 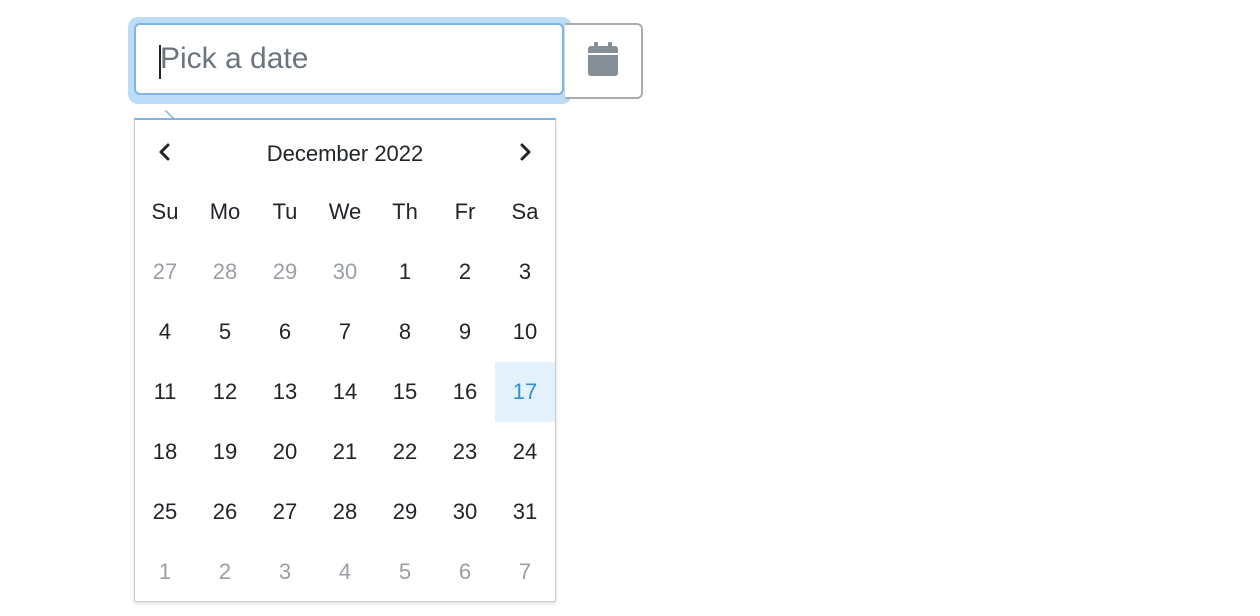 I want to click on day-cell: 11, so click(x=165, y=392).